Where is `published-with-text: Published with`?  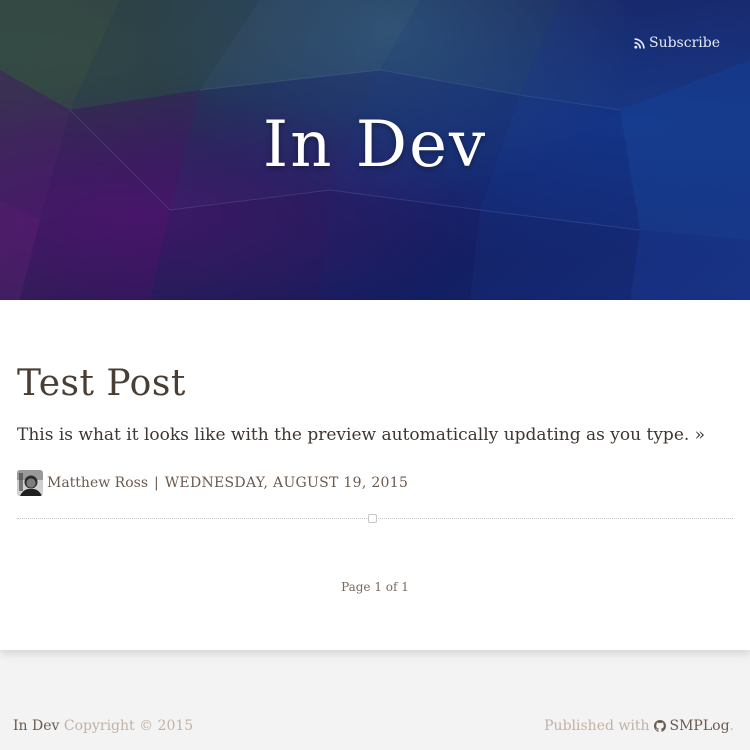
published-with-text: Published with is located at coordinates (597, 726).